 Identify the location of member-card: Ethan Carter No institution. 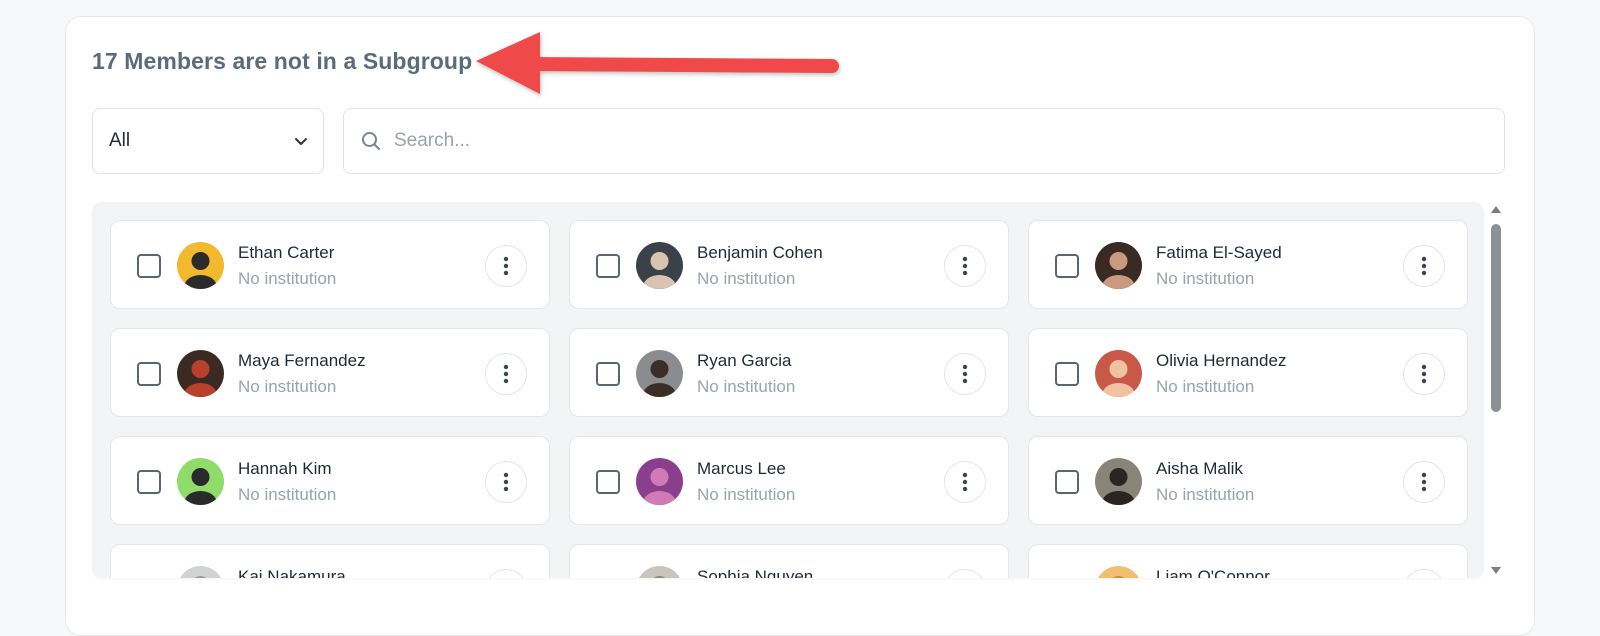
(330, 264).